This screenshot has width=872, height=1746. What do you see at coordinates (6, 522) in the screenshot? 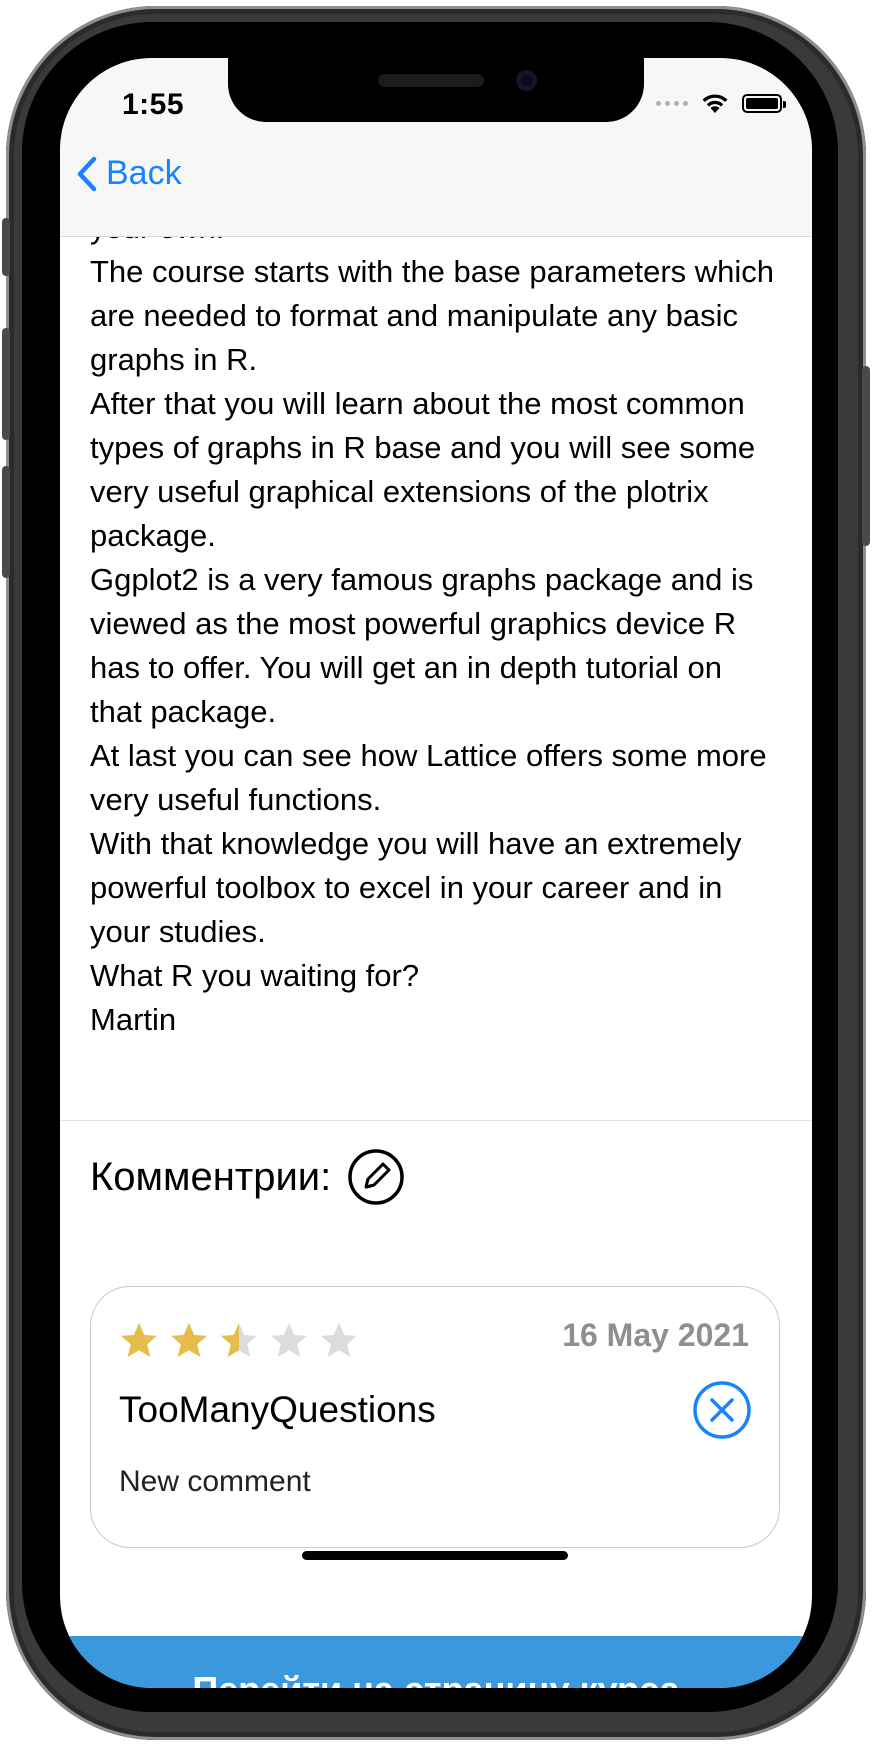
I see `volume-down-button` at bounding box center [6, 522].